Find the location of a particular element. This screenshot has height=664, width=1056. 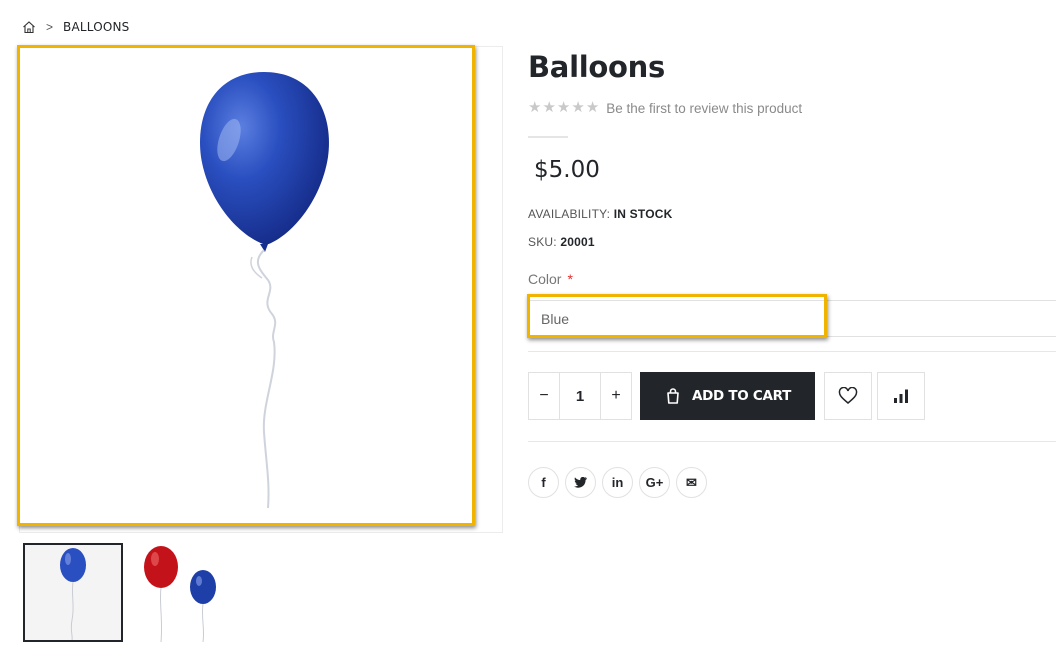

add-to-cart-button: ADD TO CART is located at coordinates (727, 396).